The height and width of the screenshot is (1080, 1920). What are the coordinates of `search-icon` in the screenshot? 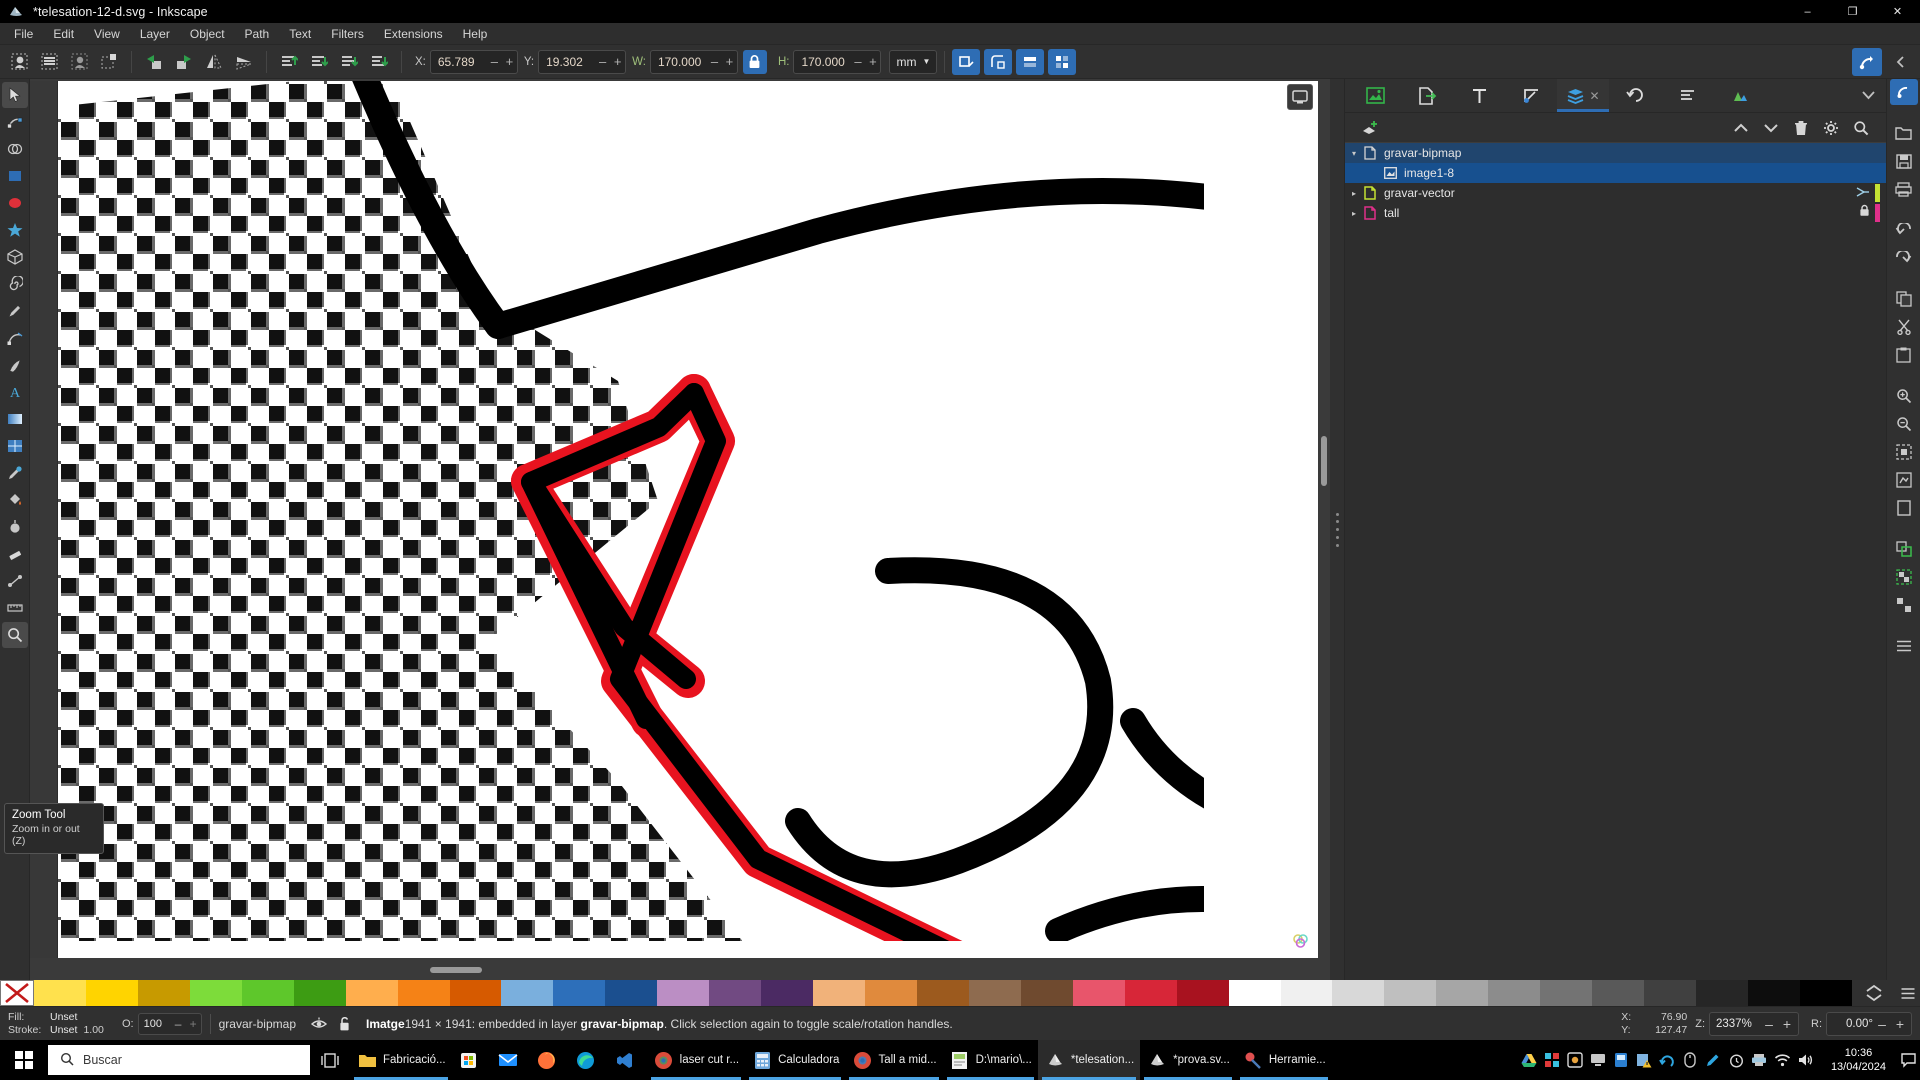 It's located at (1861, 128).